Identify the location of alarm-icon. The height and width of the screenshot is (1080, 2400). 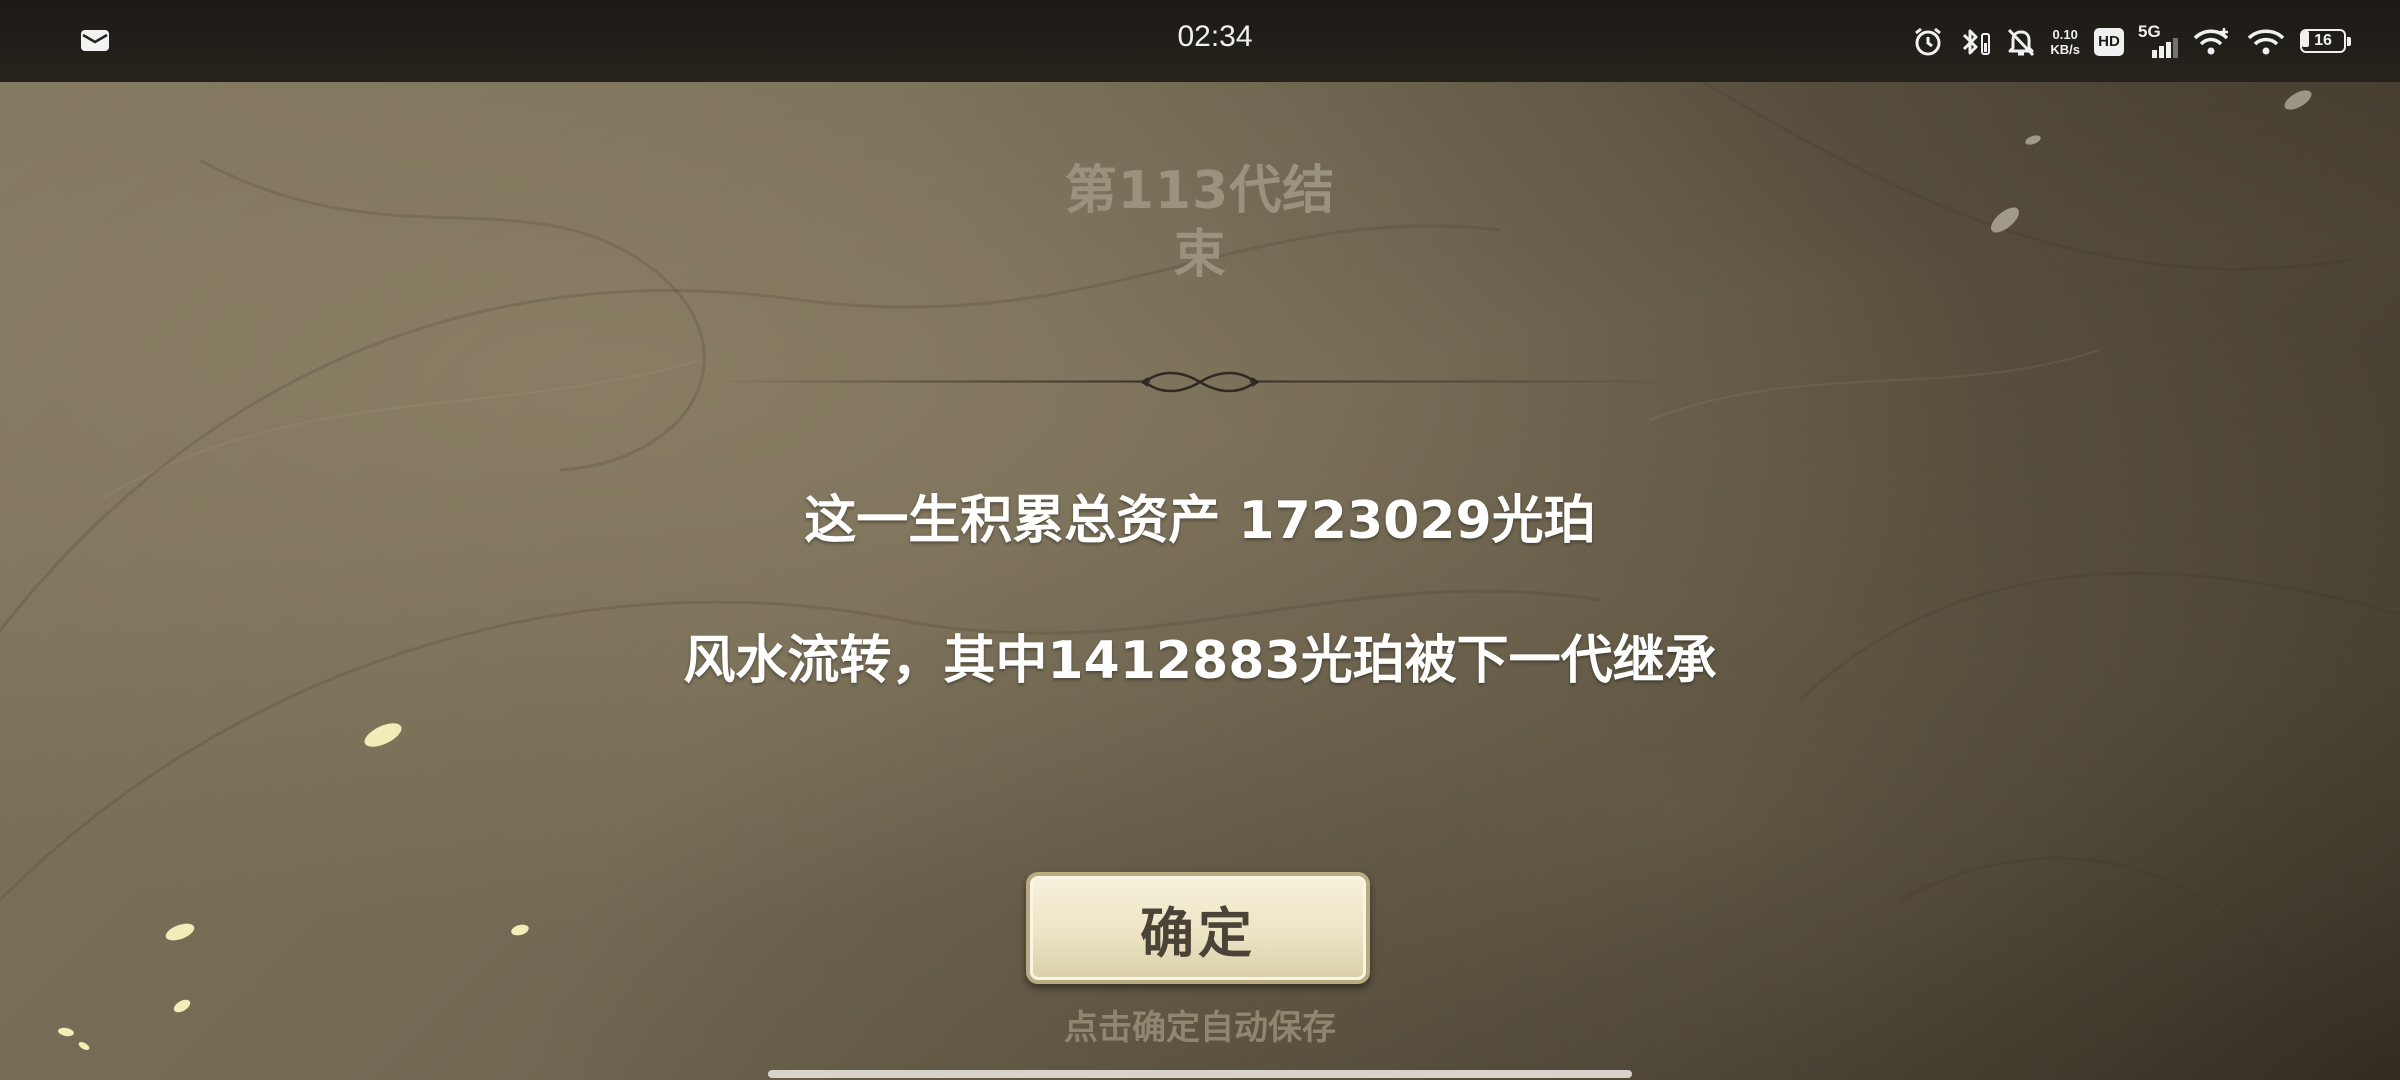
(1928, 41).